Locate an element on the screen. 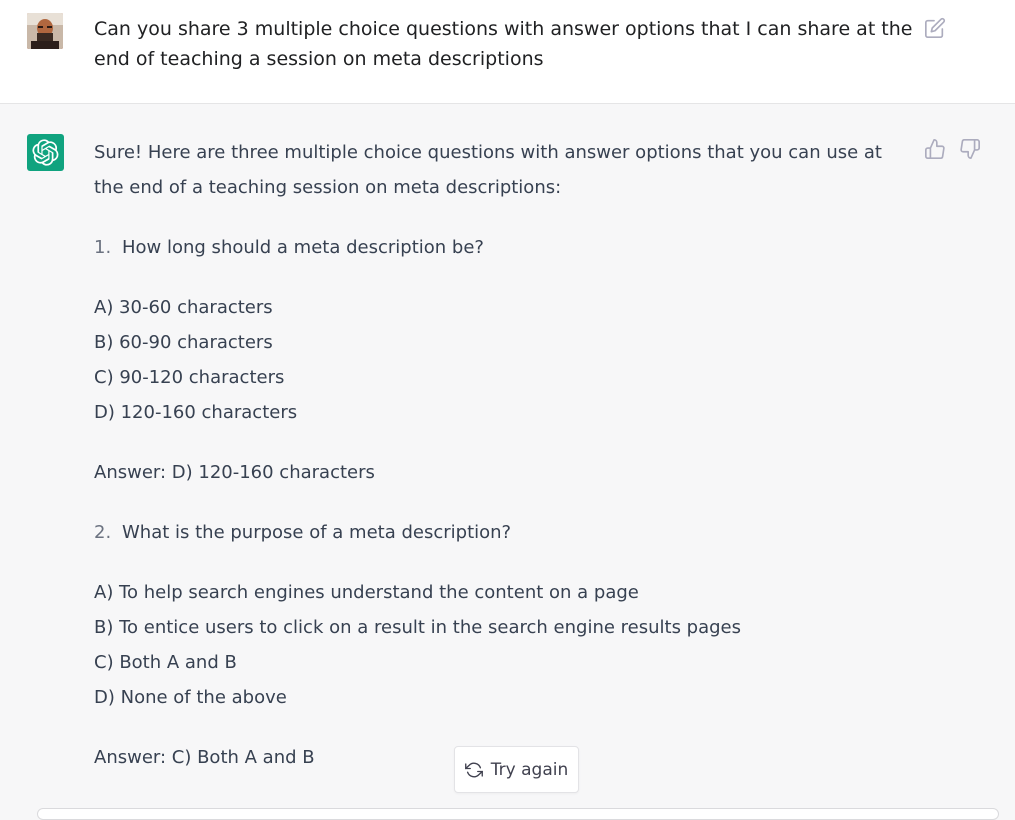  option-item: C) Both A and B is located at coordinates (165, 662).